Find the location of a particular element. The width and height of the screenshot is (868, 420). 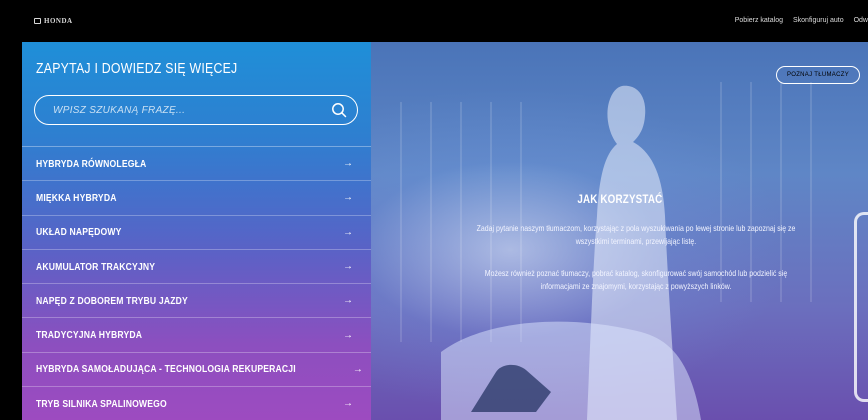

nav-share: Odw is located at coordinates (861, 20).